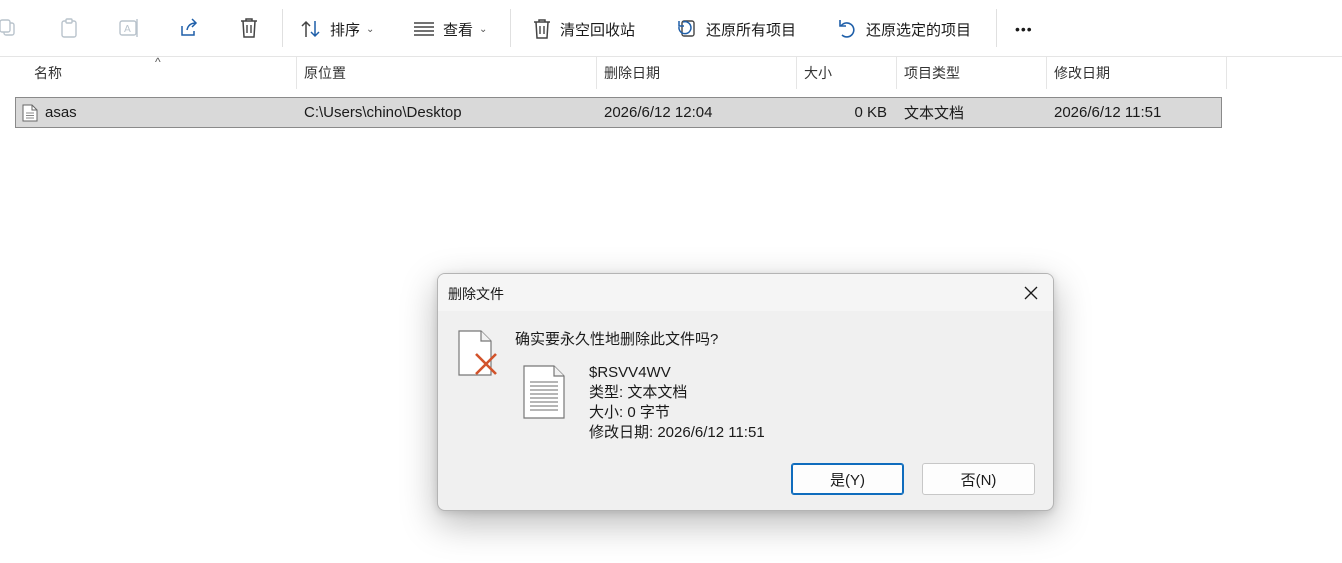  What do you see at coordinates (446, 73) in the screenshot?
I see `column-header-original-location: 原位置` at bounding box center [446, 73].